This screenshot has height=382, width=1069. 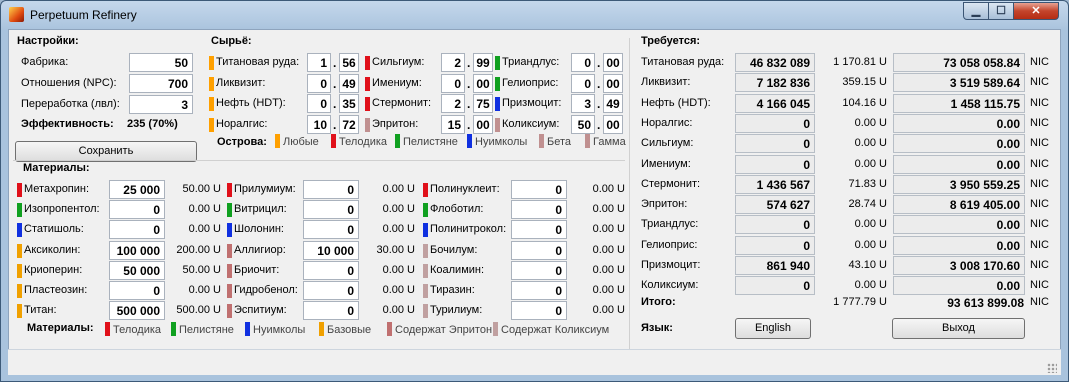 I want to click on raw-int-input: 3, so click(x=583, y=103).